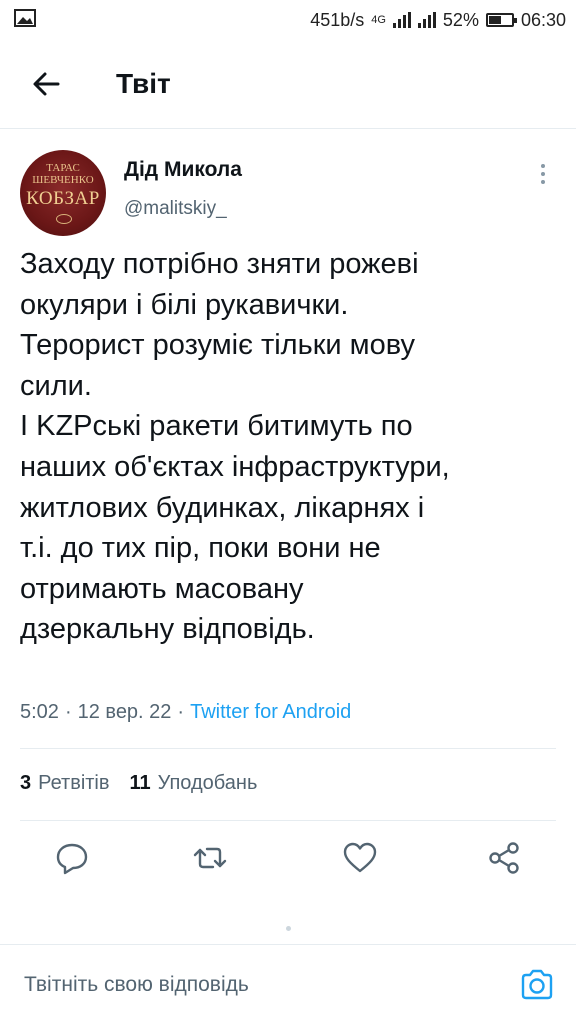 This screenshot has height=1025, width=576. What do you see at coordinates (360, 858) in the screenshot?
I see `like-icon` at bounding box center [360, 858].